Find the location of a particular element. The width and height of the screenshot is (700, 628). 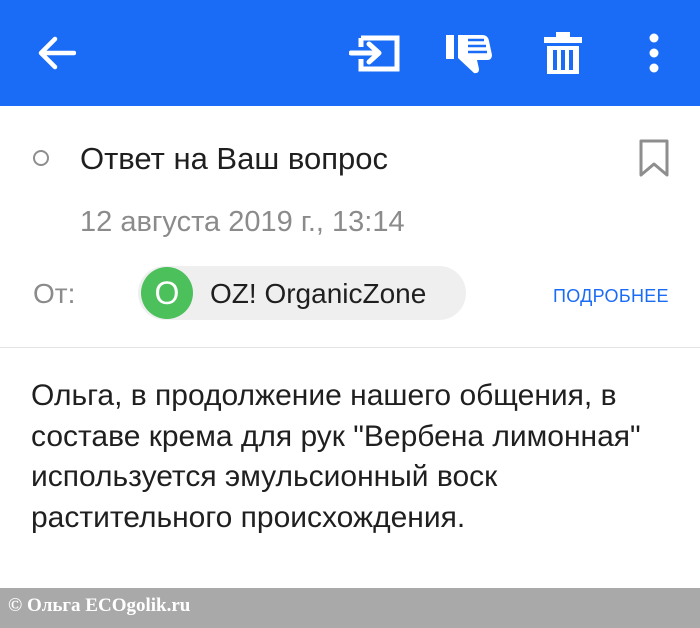

bookmark-button is located at coordinates (654, 160).